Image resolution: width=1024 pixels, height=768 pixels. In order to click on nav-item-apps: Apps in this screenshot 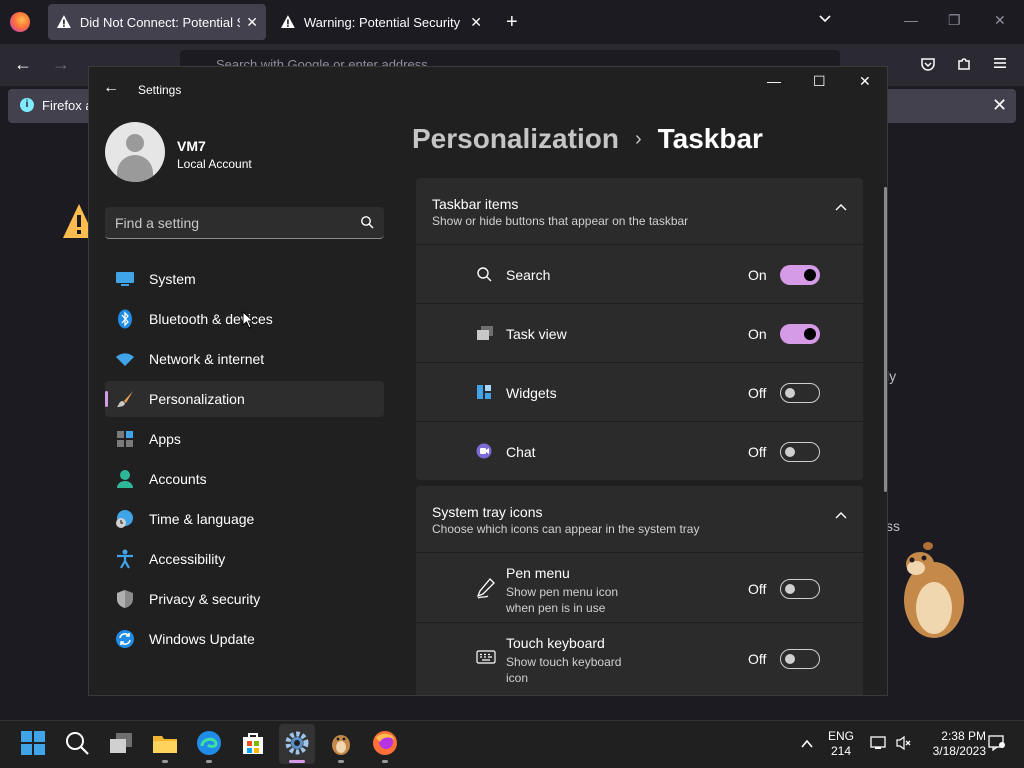, I will do `click(244, 439)`.